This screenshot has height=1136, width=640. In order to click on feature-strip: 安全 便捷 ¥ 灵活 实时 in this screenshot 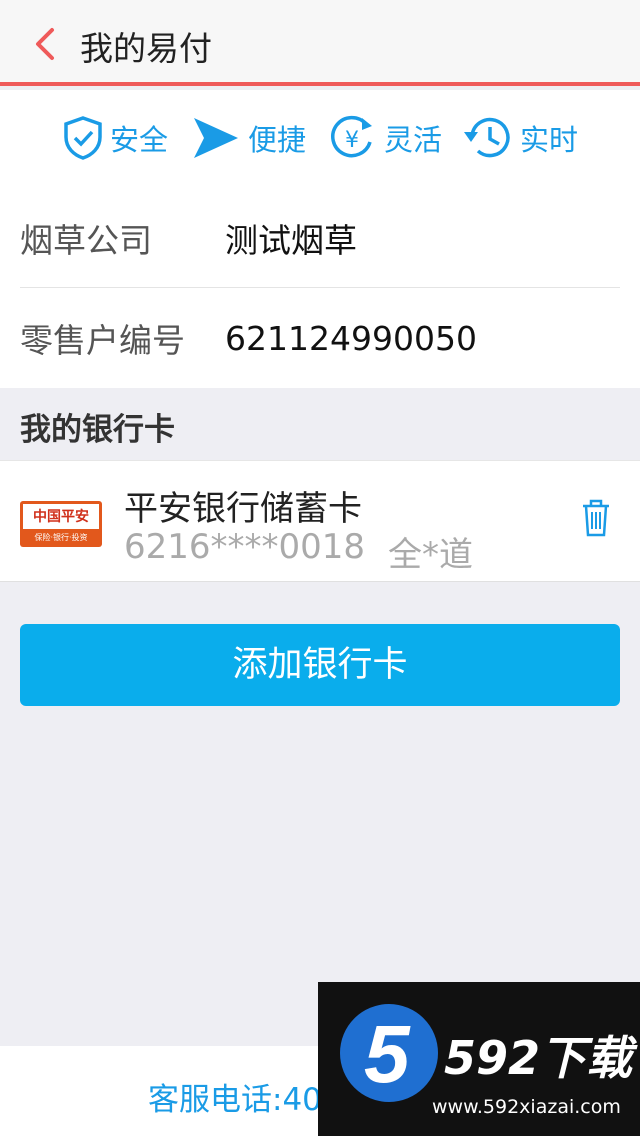, I will do `click(320, 139)`.